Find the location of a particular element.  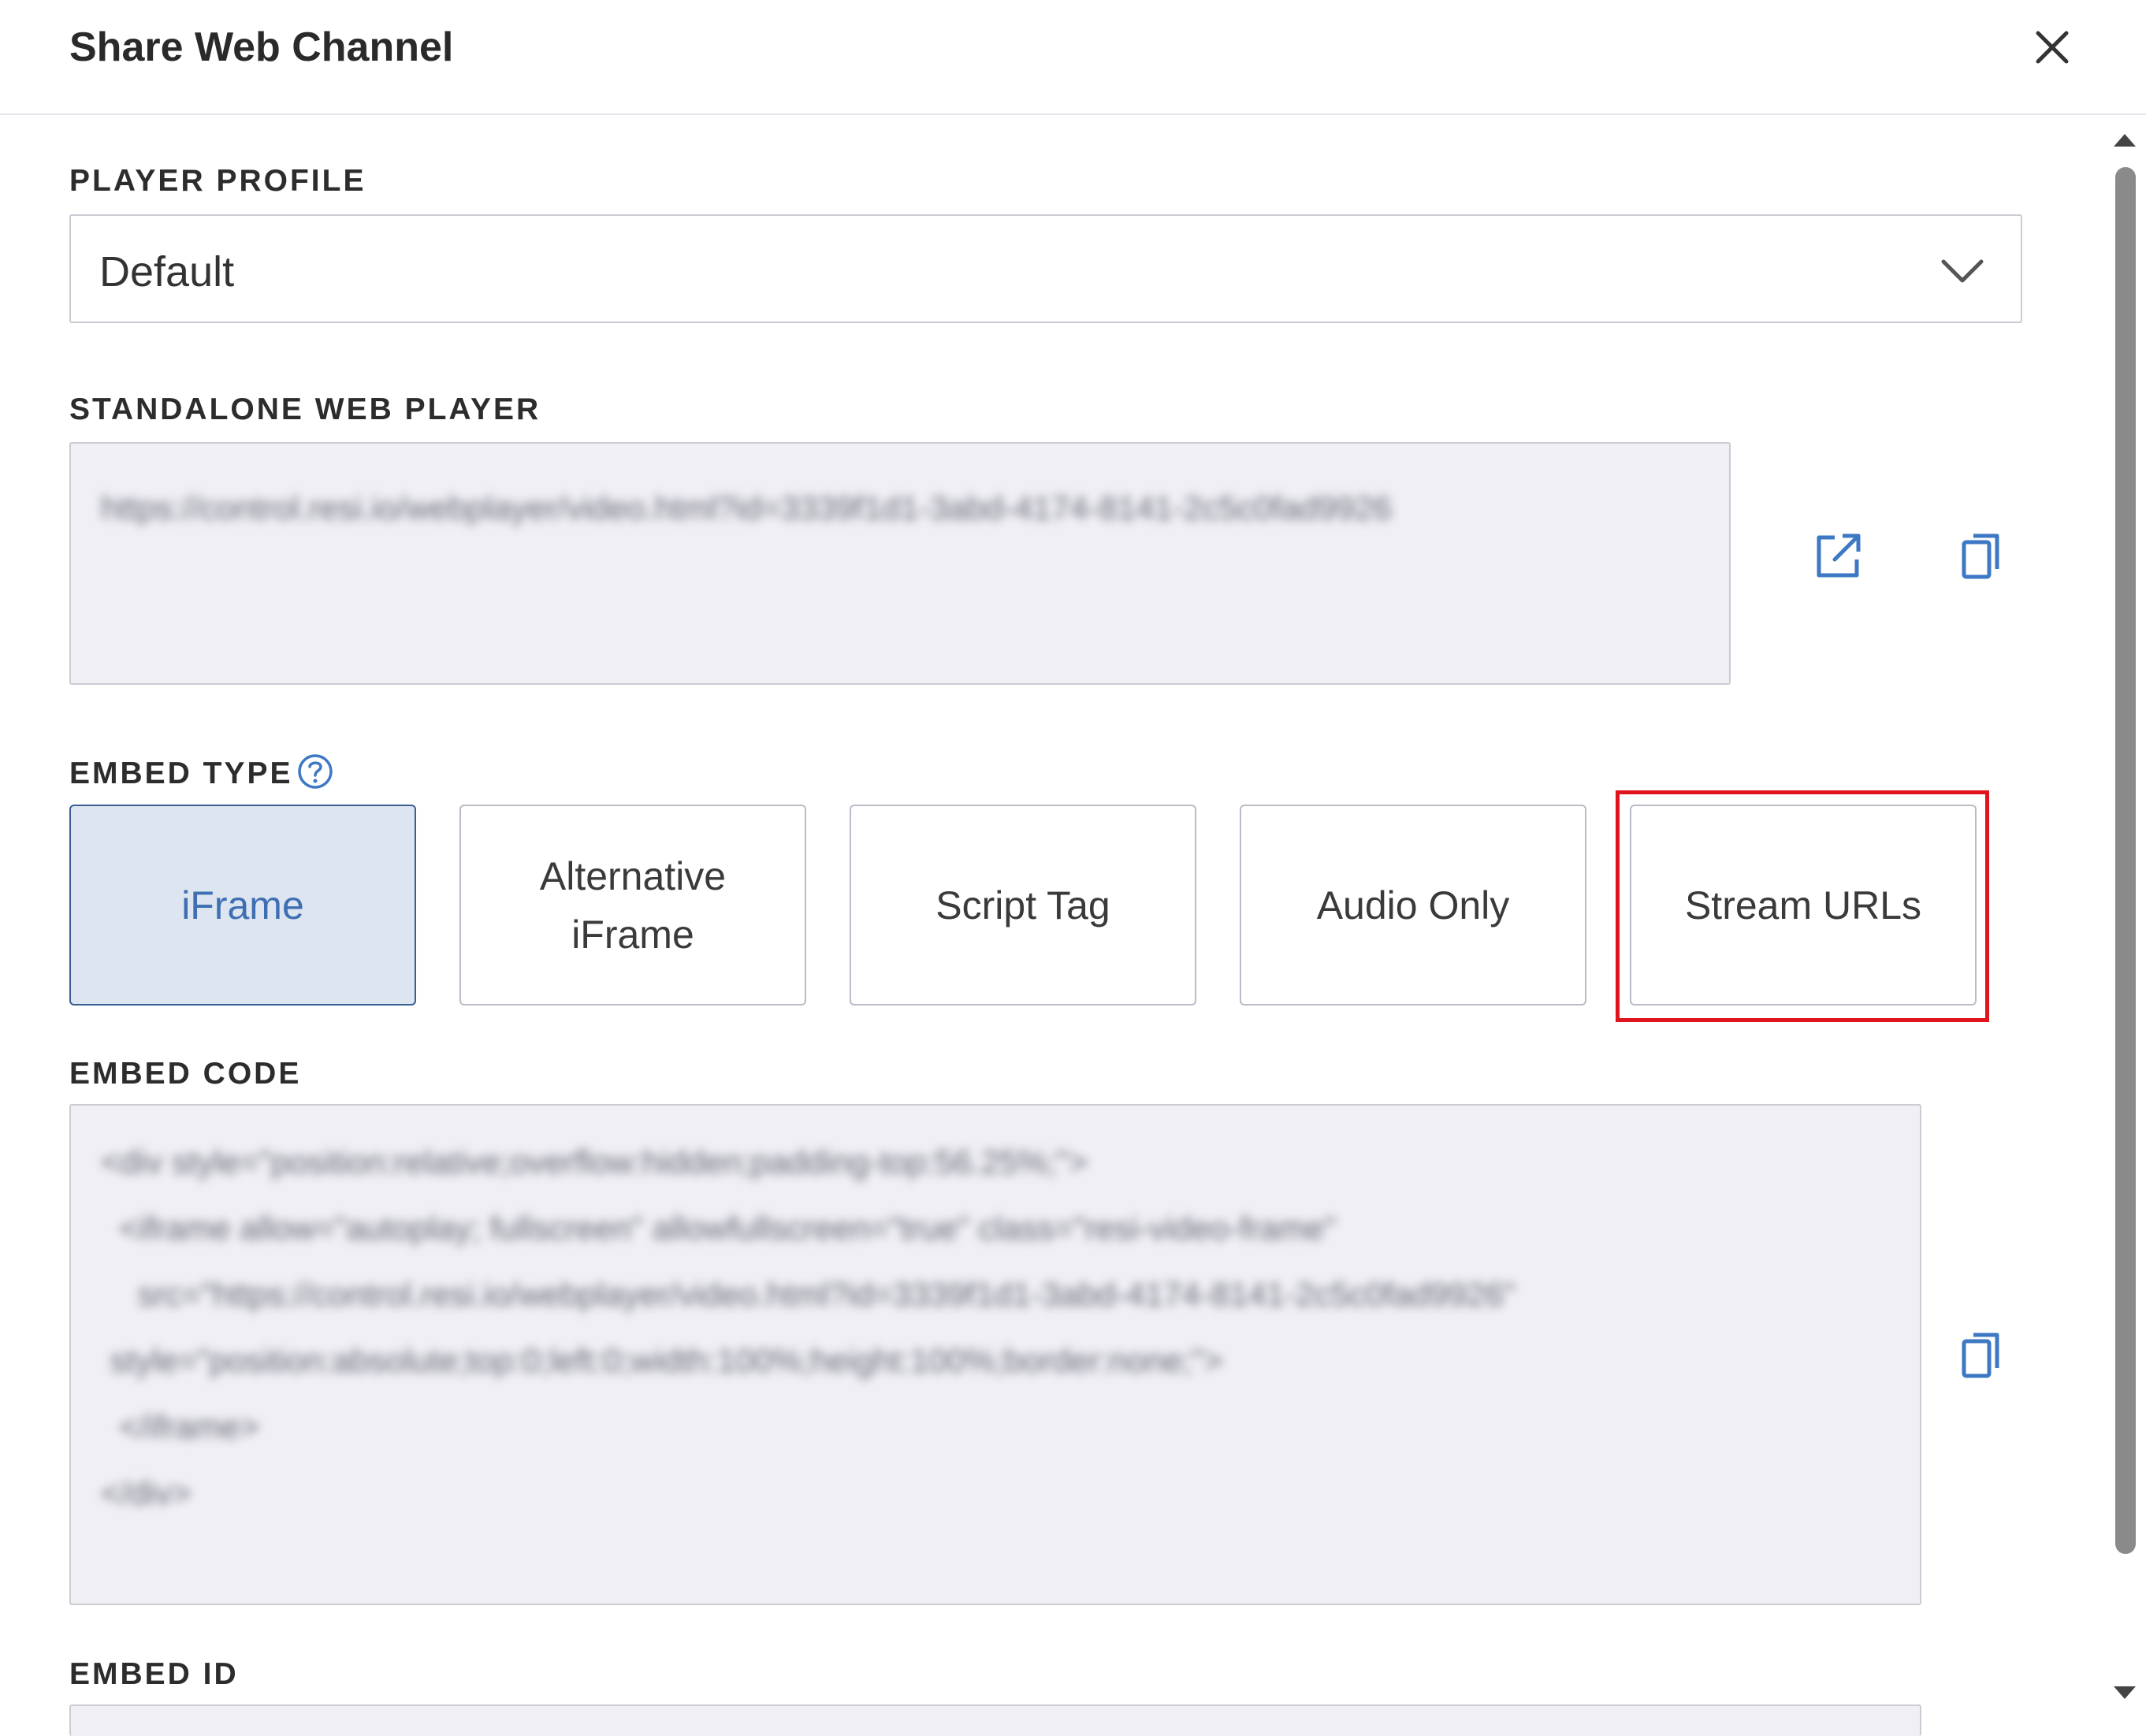

embed-type-audio-only: Audio Only is located at coordinates (1413, 905).